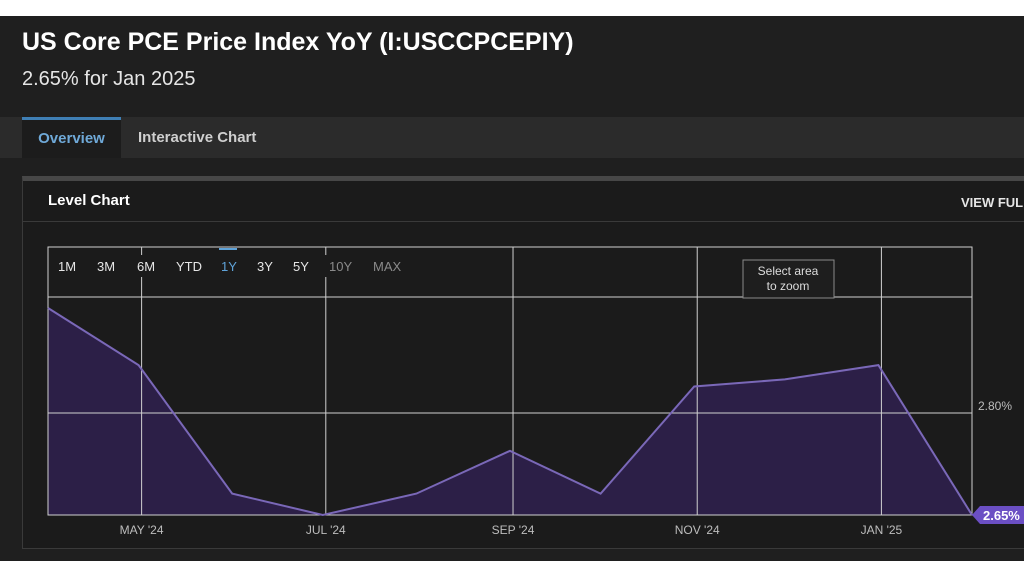  What do you see at coordinates (788, 271) in the screenshot?
I see `zoom-tooltip-line1: Select area` at bounding box center [788, 271].